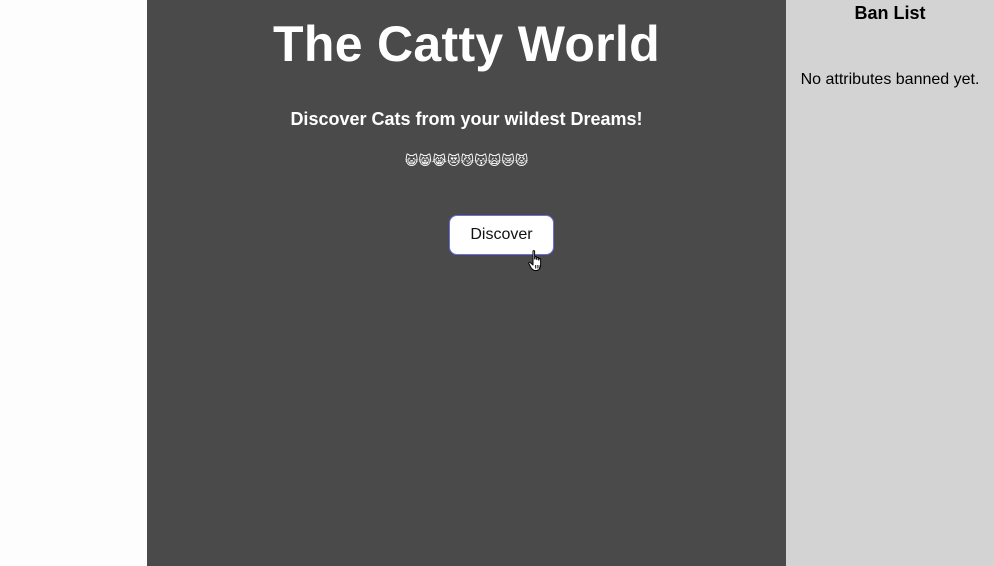  I want to click on page-title: The Catty World, so click(466, 44).